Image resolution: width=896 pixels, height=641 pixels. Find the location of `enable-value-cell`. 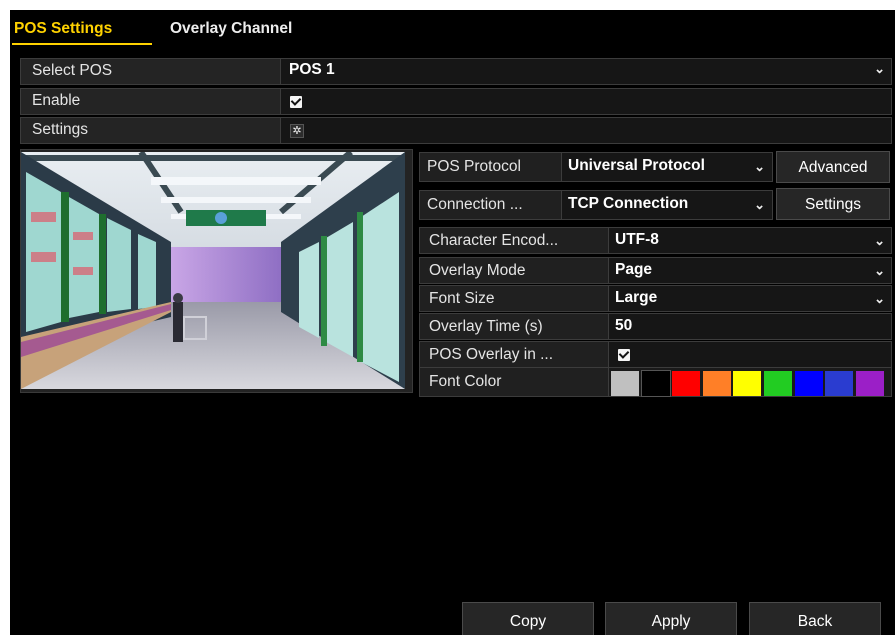

enable-value-cell is located at coordinates (585, 101).